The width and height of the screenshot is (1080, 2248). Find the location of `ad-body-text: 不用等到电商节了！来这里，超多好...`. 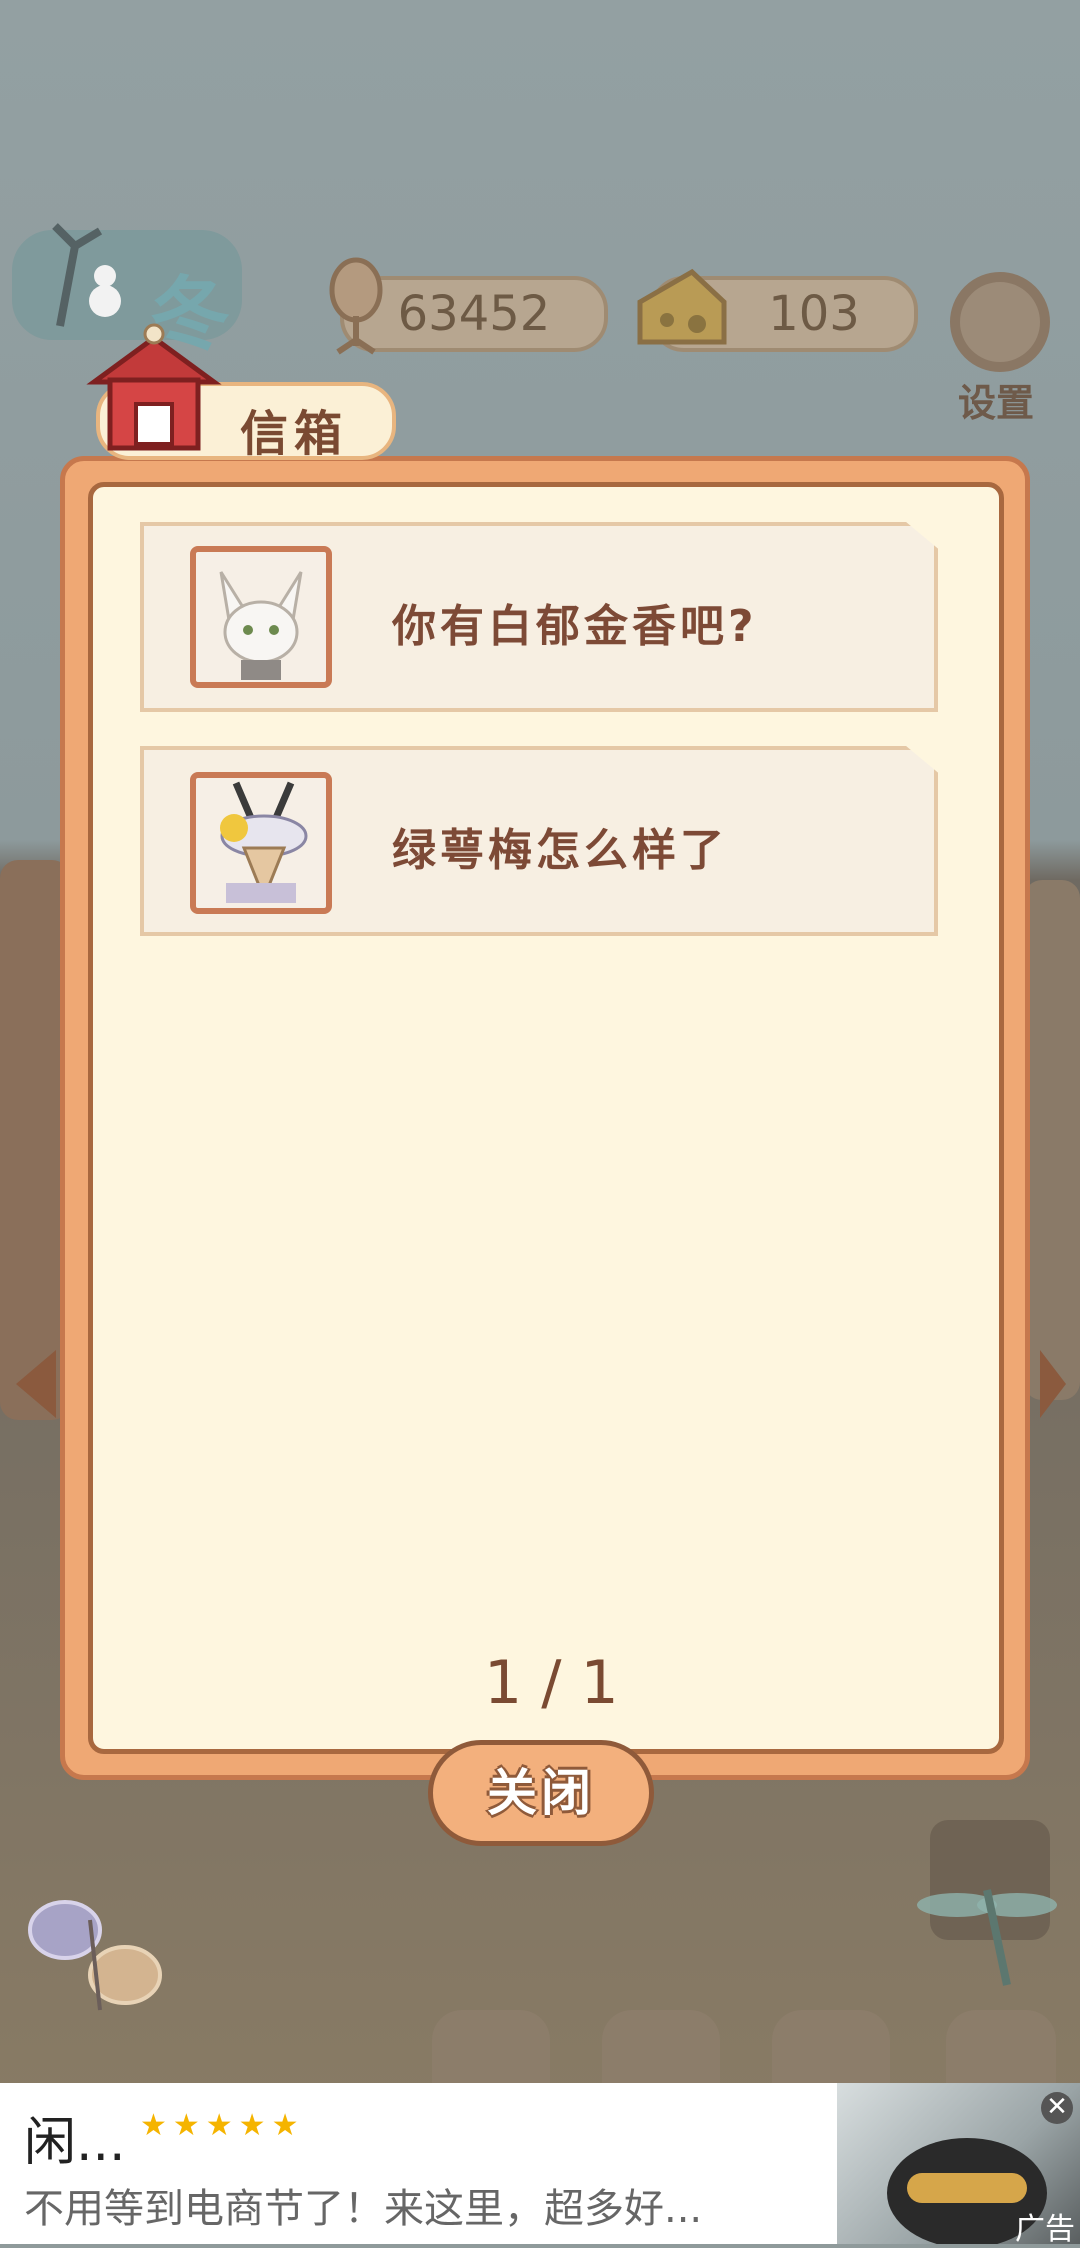

ad-body-text: 不用等到电商节了！来这里，超多好... is located at coordinates (424, 2205).